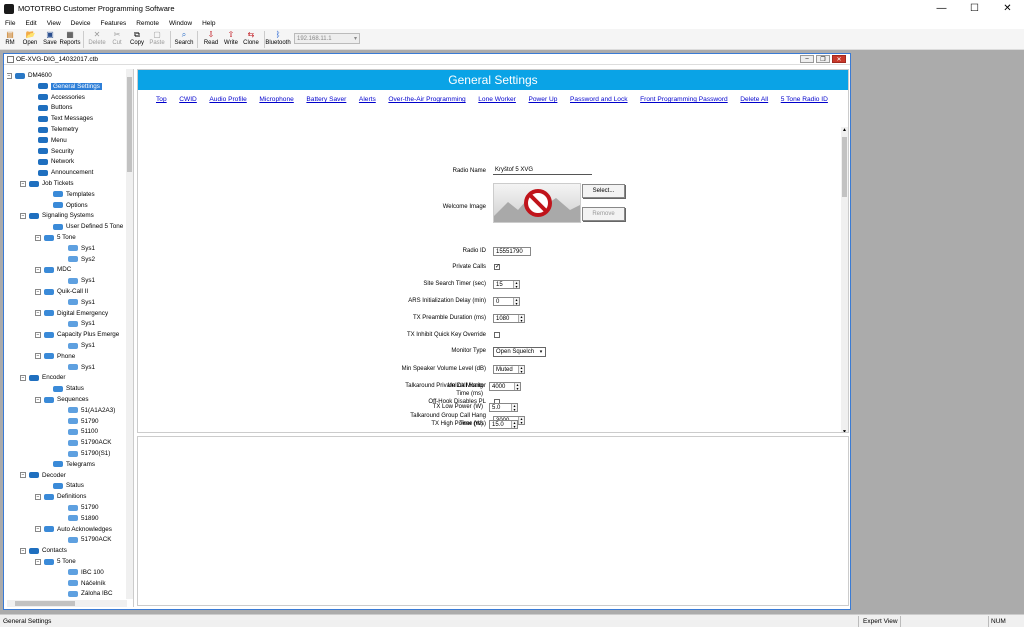  Describe the element at coordinates (137, 38) in the screenshot. I see `toolbar-copy-button: ⧉ Copy` at that location.